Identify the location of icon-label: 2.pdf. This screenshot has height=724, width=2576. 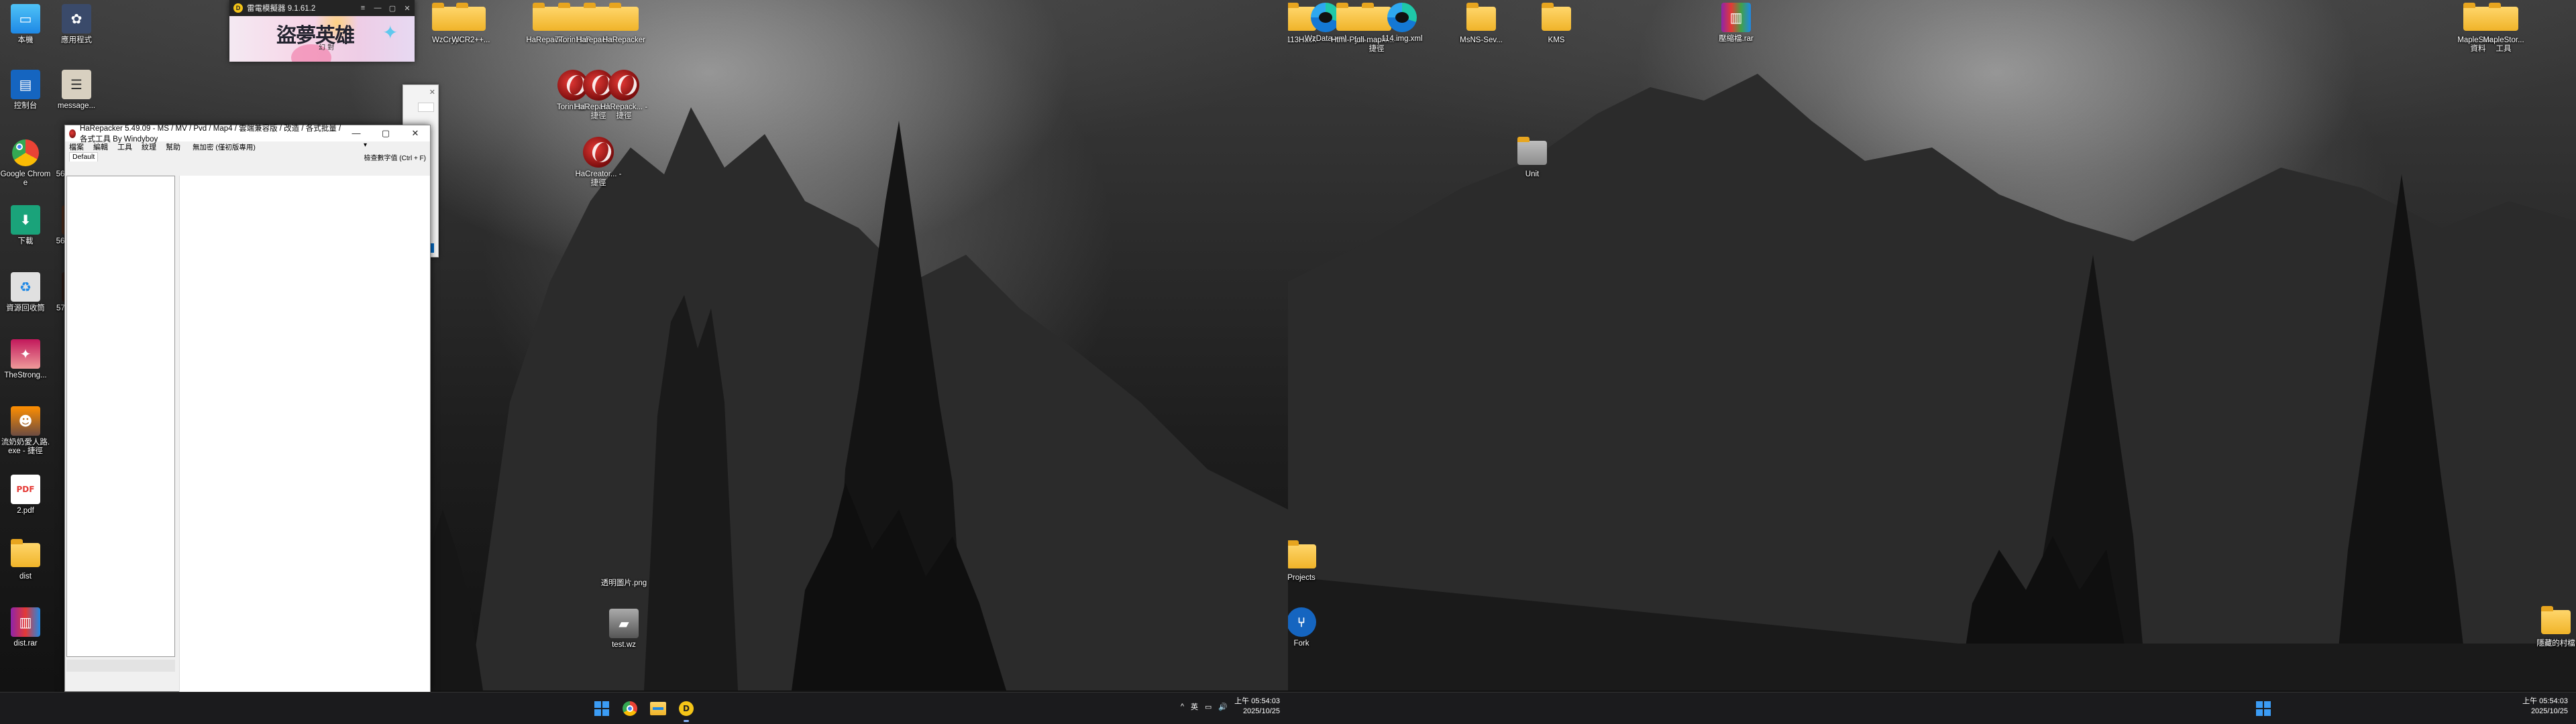
(25, 511).